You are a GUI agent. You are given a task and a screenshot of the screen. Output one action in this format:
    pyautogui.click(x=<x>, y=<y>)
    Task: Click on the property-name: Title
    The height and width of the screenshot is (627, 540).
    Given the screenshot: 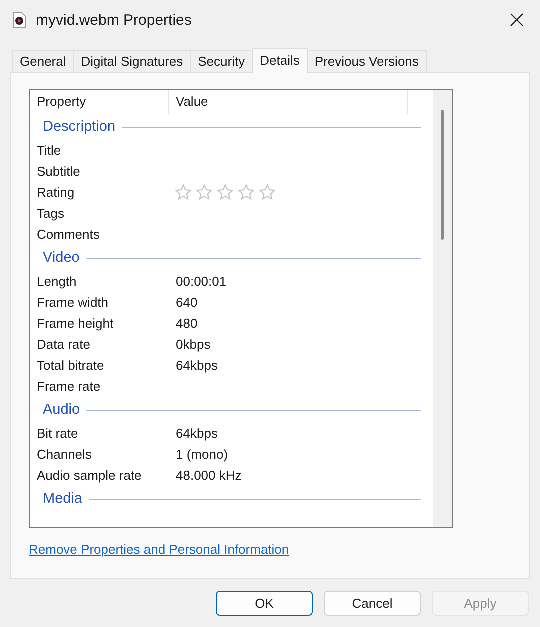 What is the action you would take?
    pyautogui.click(x=49, y=150)
    